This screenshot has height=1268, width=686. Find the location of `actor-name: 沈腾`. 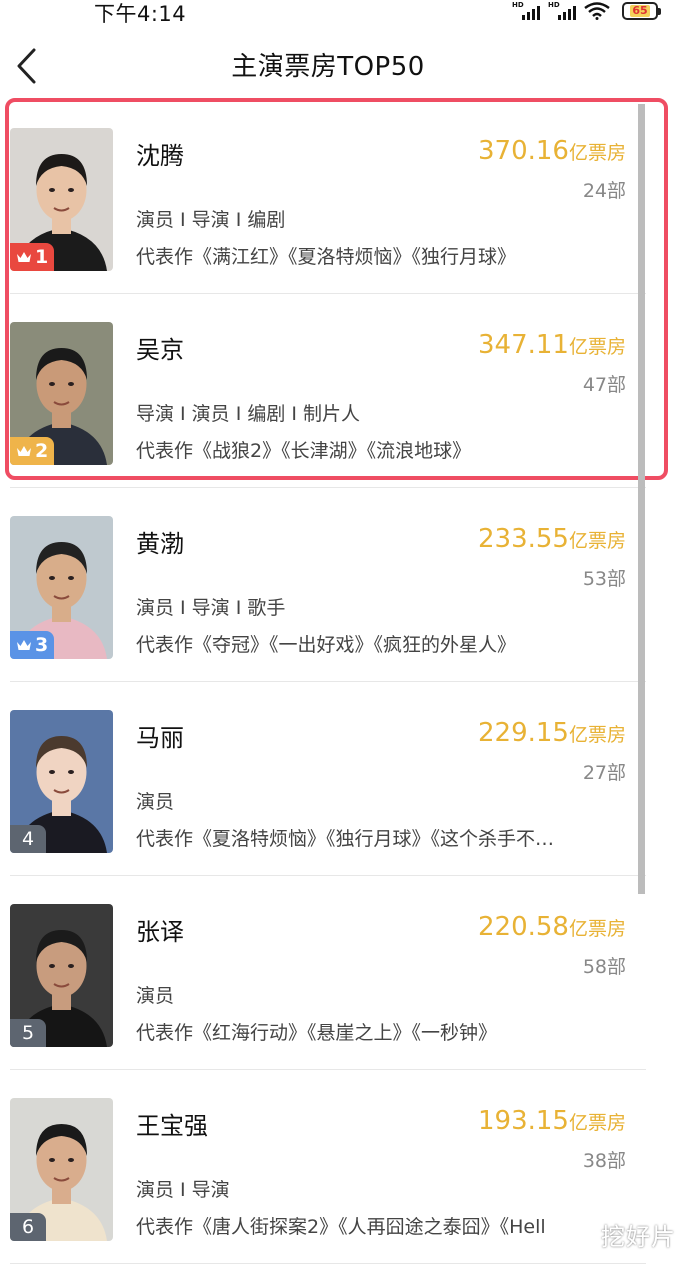

actor-name: 沈腾 is located at coordinates (160, 156).